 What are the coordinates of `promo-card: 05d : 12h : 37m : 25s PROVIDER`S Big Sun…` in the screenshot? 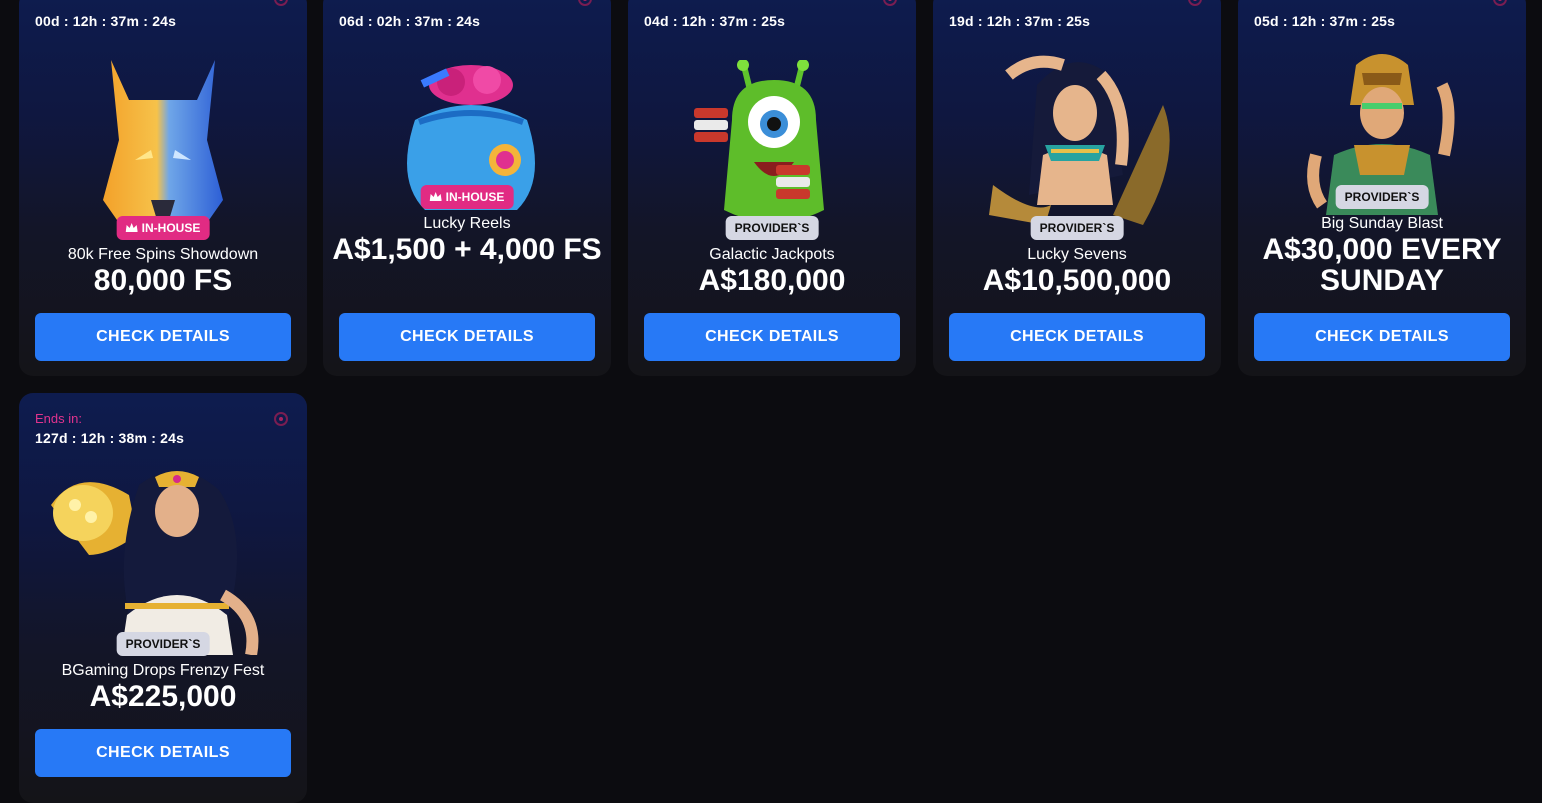 It's located at (1382, 188).